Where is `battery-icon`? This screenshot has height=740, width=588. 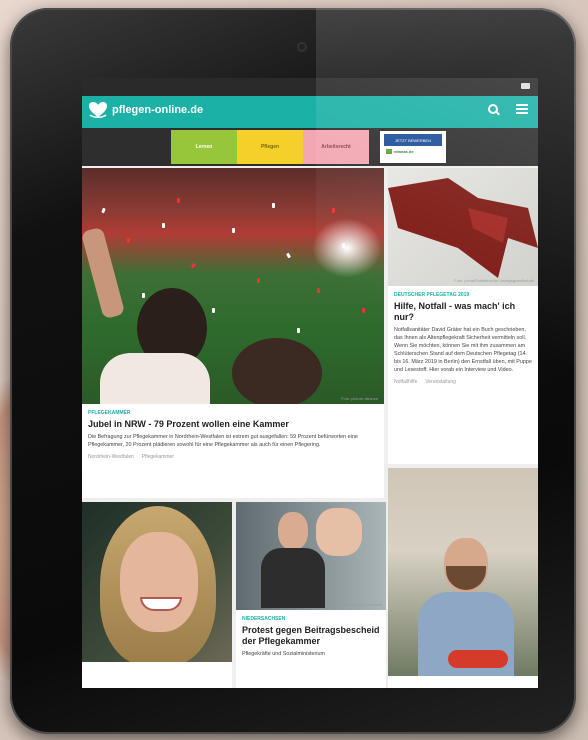
battery-icon is located at coordinates (525, 86).